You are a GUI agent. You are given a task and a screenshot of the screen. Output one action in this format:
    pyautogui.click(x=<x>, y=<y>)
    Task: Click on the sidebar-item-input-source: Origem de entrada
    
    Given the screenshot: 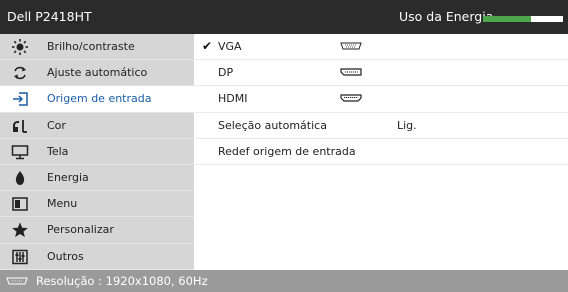 What is the action you would take?
    pyautogui.click(x=97, y=99)
    